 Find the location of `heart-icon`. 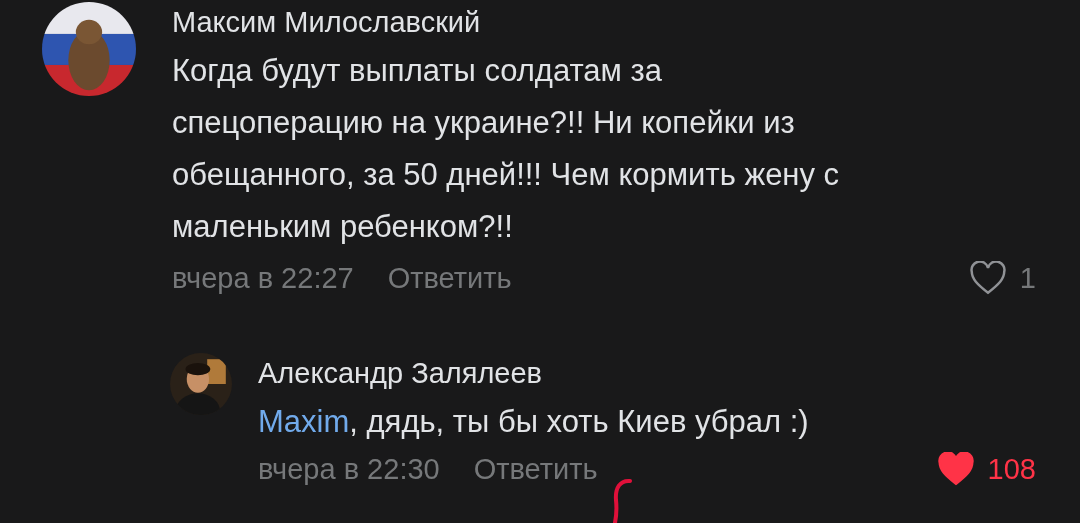

heart-icon is located at coordinates (987, 278).